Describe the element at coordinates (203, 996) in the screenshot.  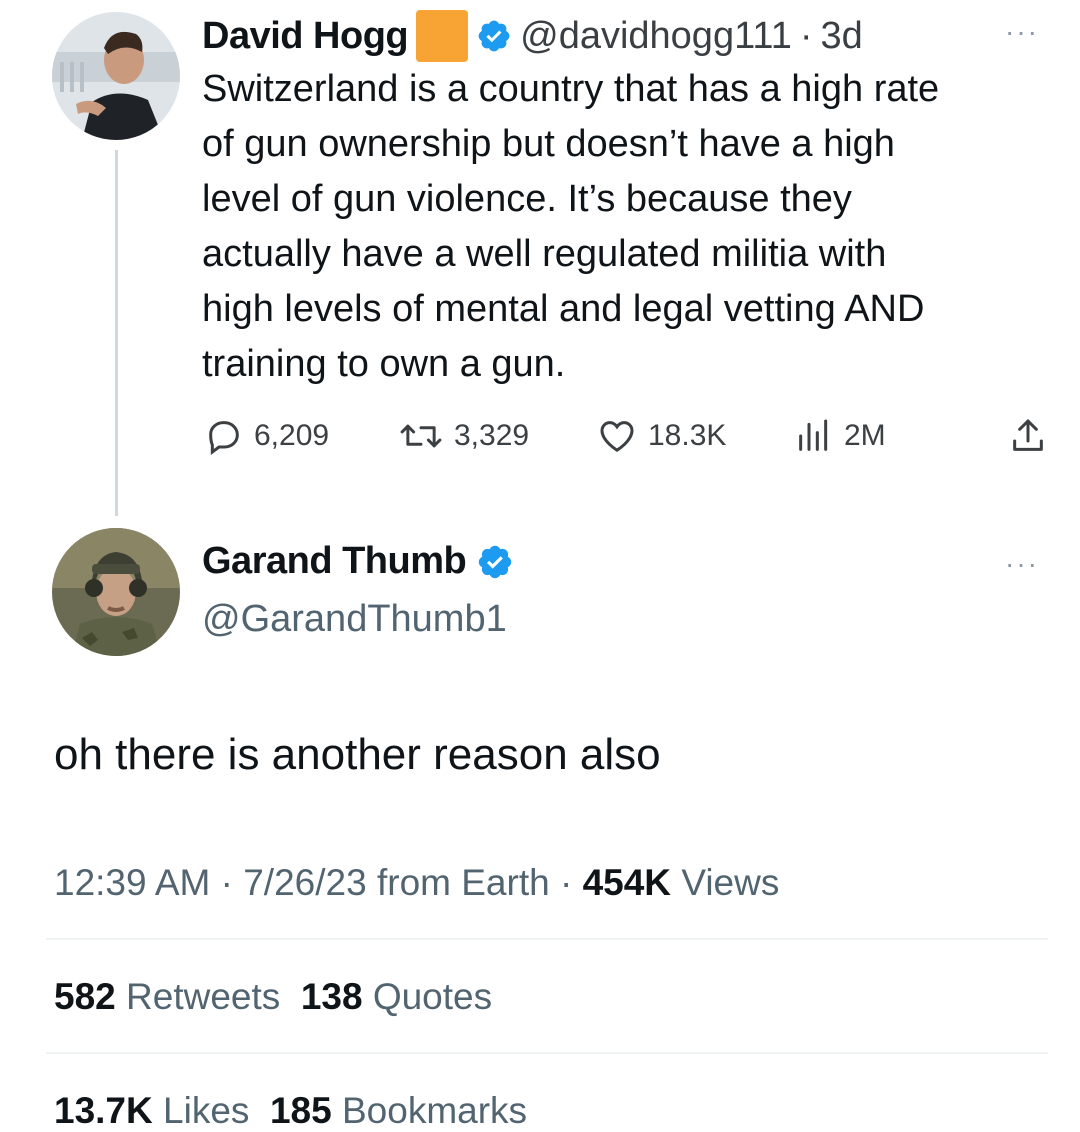
I see `retweets-label: Retweets` at that location.